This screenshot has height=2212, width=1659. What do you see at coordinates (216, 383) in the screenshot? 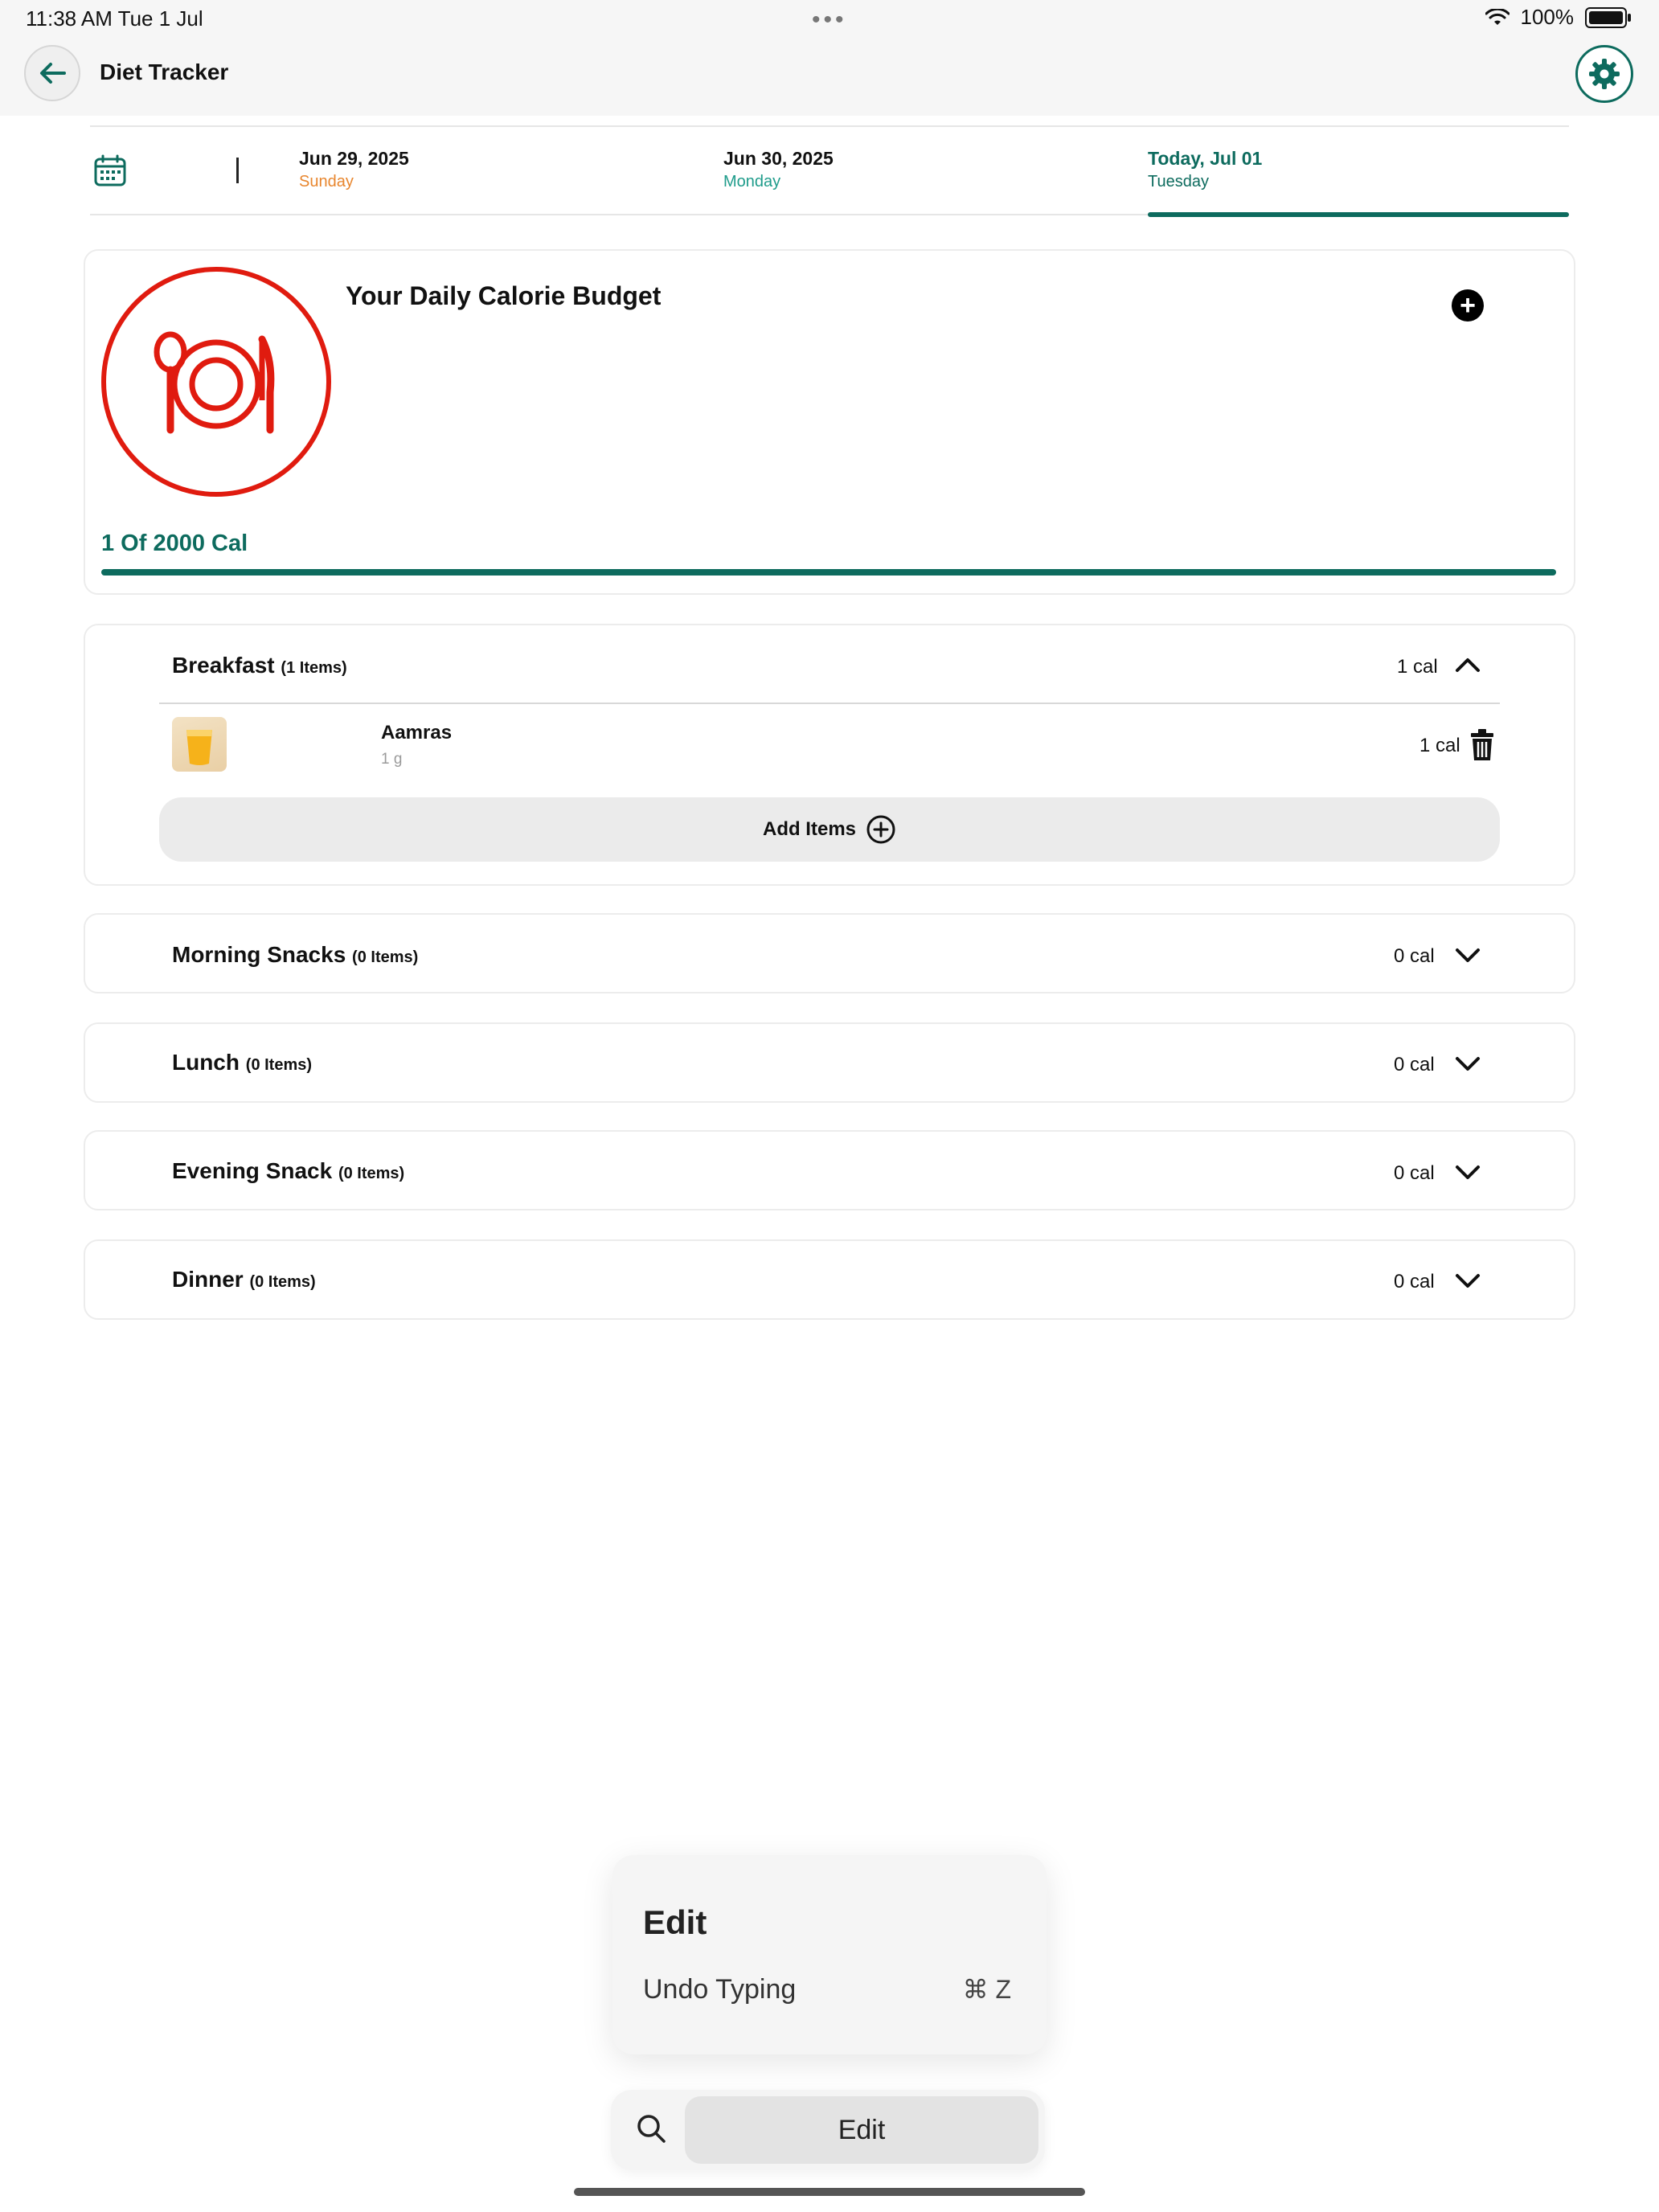
I see `plate-icon` at bounding box center [216, 383].